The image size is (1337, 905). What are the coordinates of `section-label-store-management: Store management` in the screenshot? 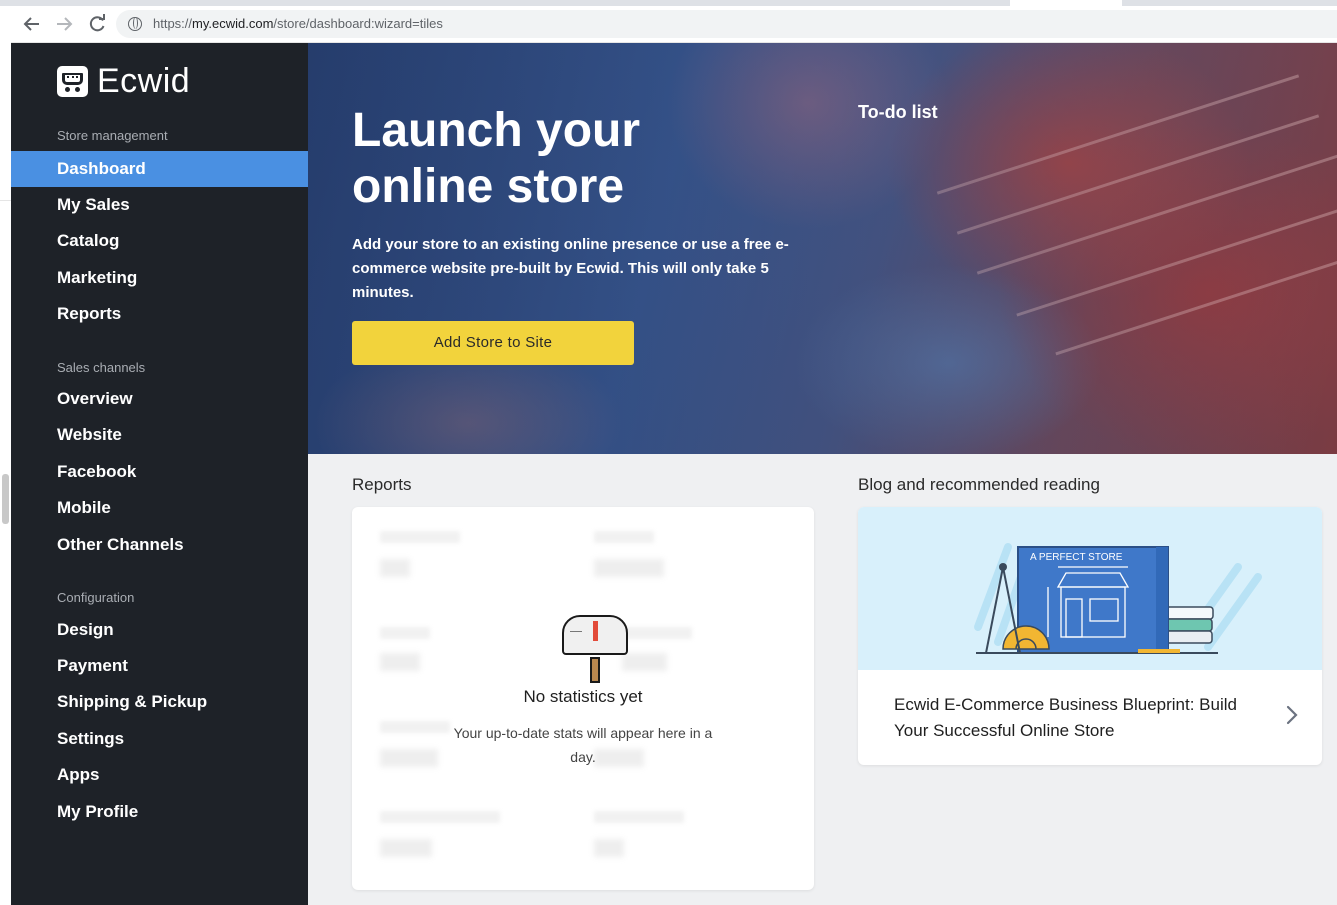 It's located at (112, 135).